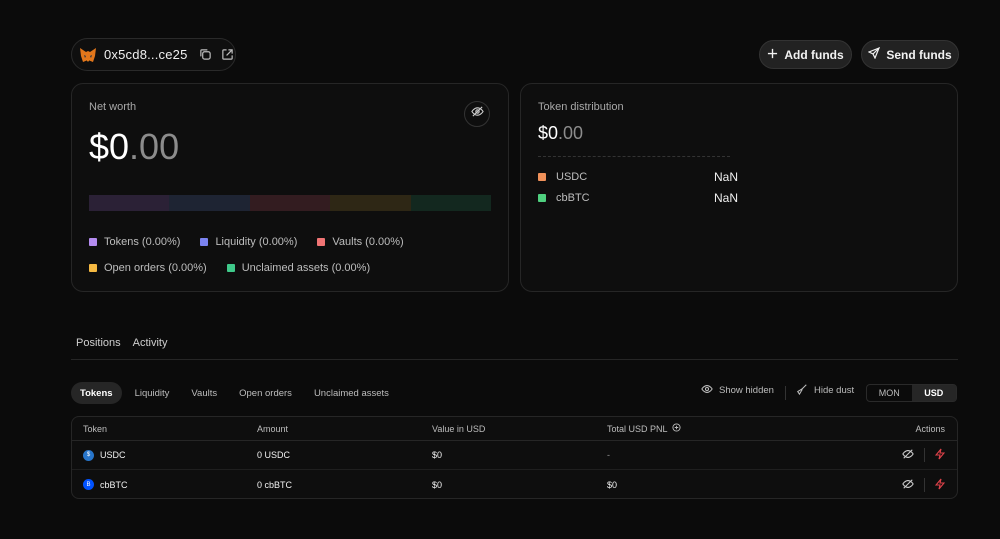 This screenshot has height=539, width=1000. Describe the element at coordinates (514, 359) in the screenshot. I see `tabs-divider` at that location.